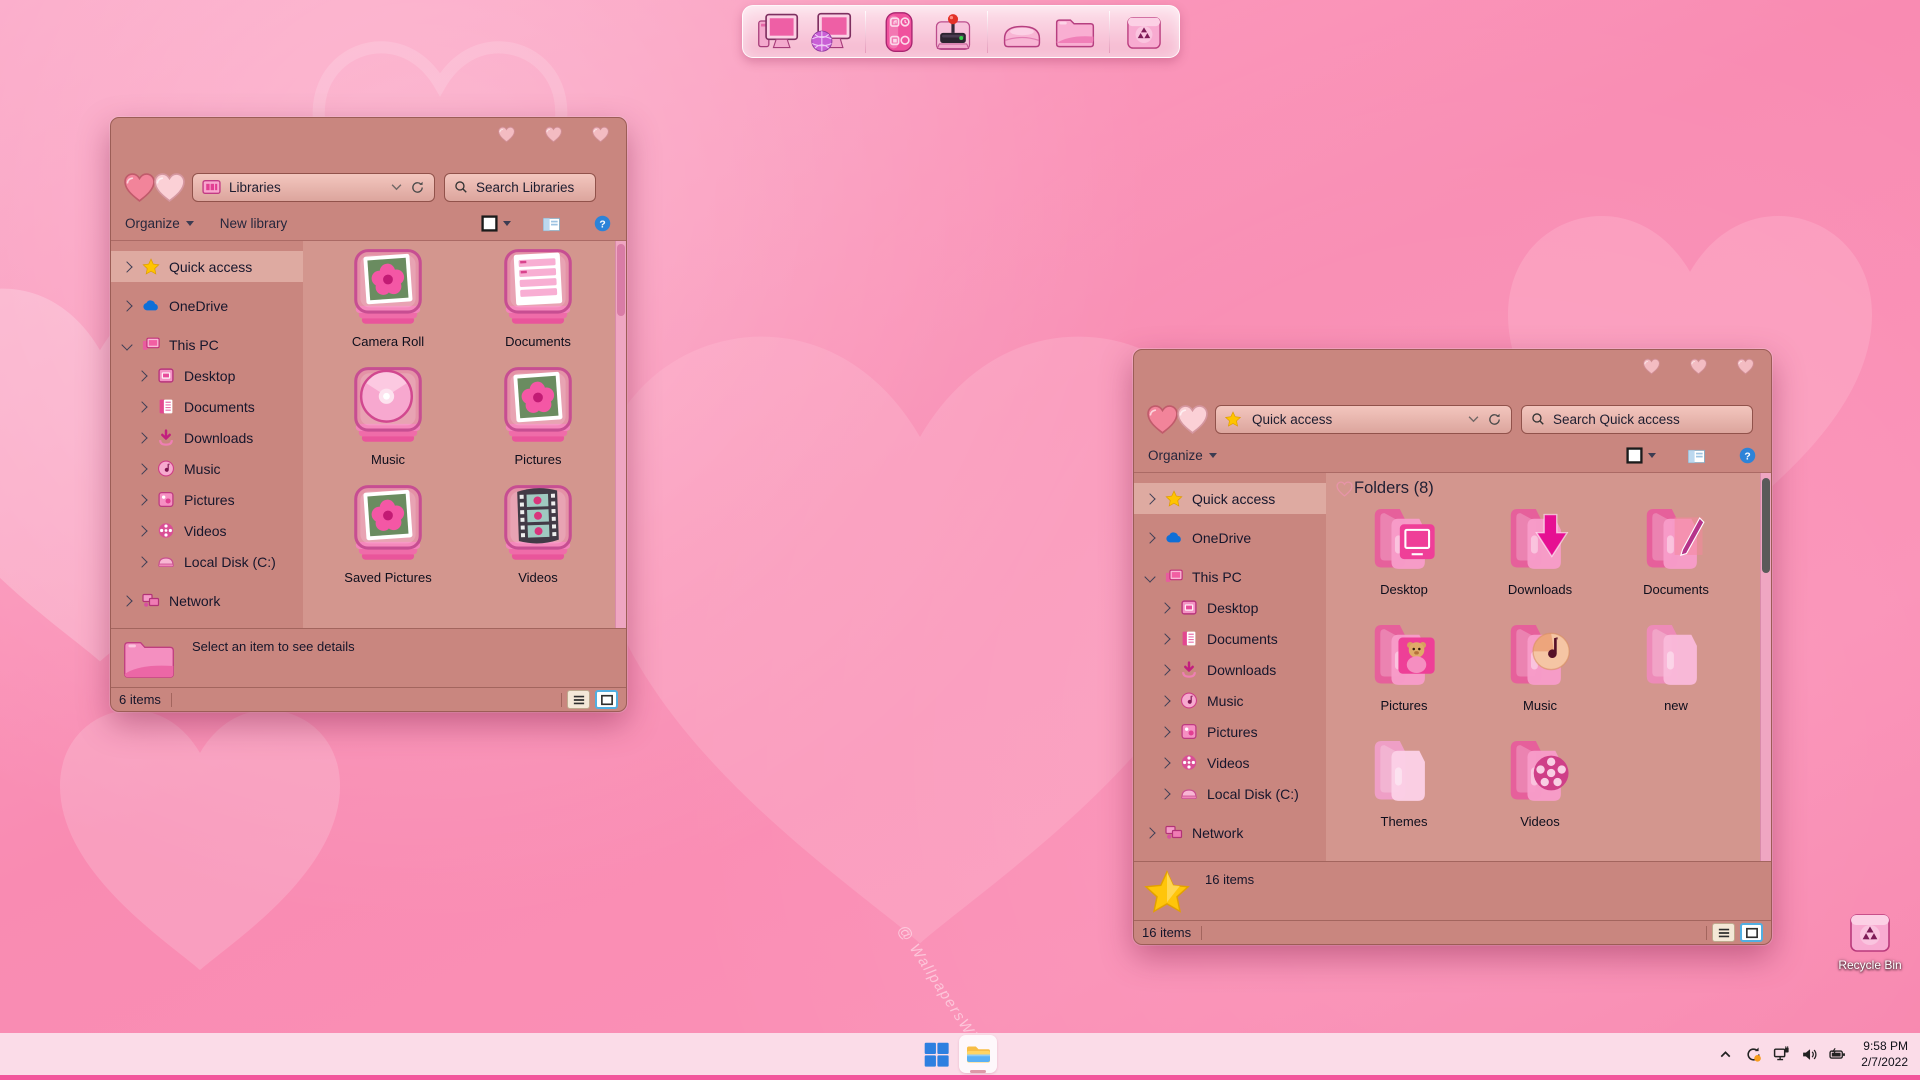 This screenshot has width=1920, height=1080. What do you see at coordinates (1540, 560) in the screenshot?
I see `file-item-downloads: Downloads` at bounding box center [1540, 560].